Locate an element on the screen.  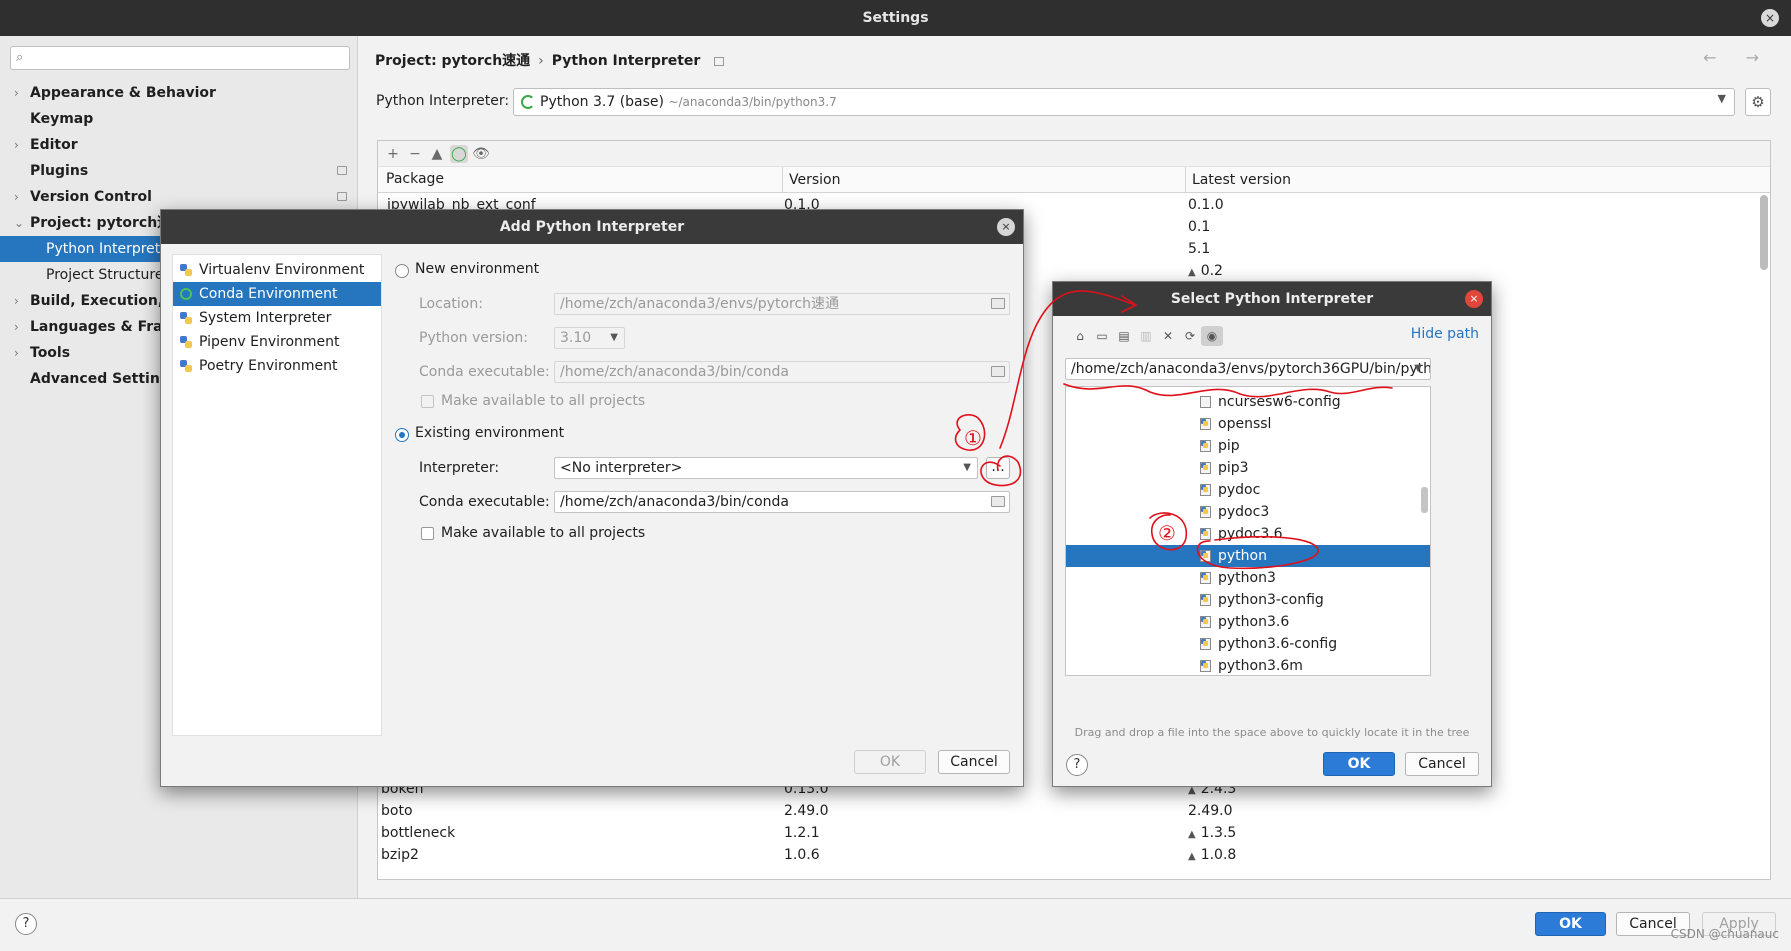
tree-item: pip is located at coordinates (1248, 446).